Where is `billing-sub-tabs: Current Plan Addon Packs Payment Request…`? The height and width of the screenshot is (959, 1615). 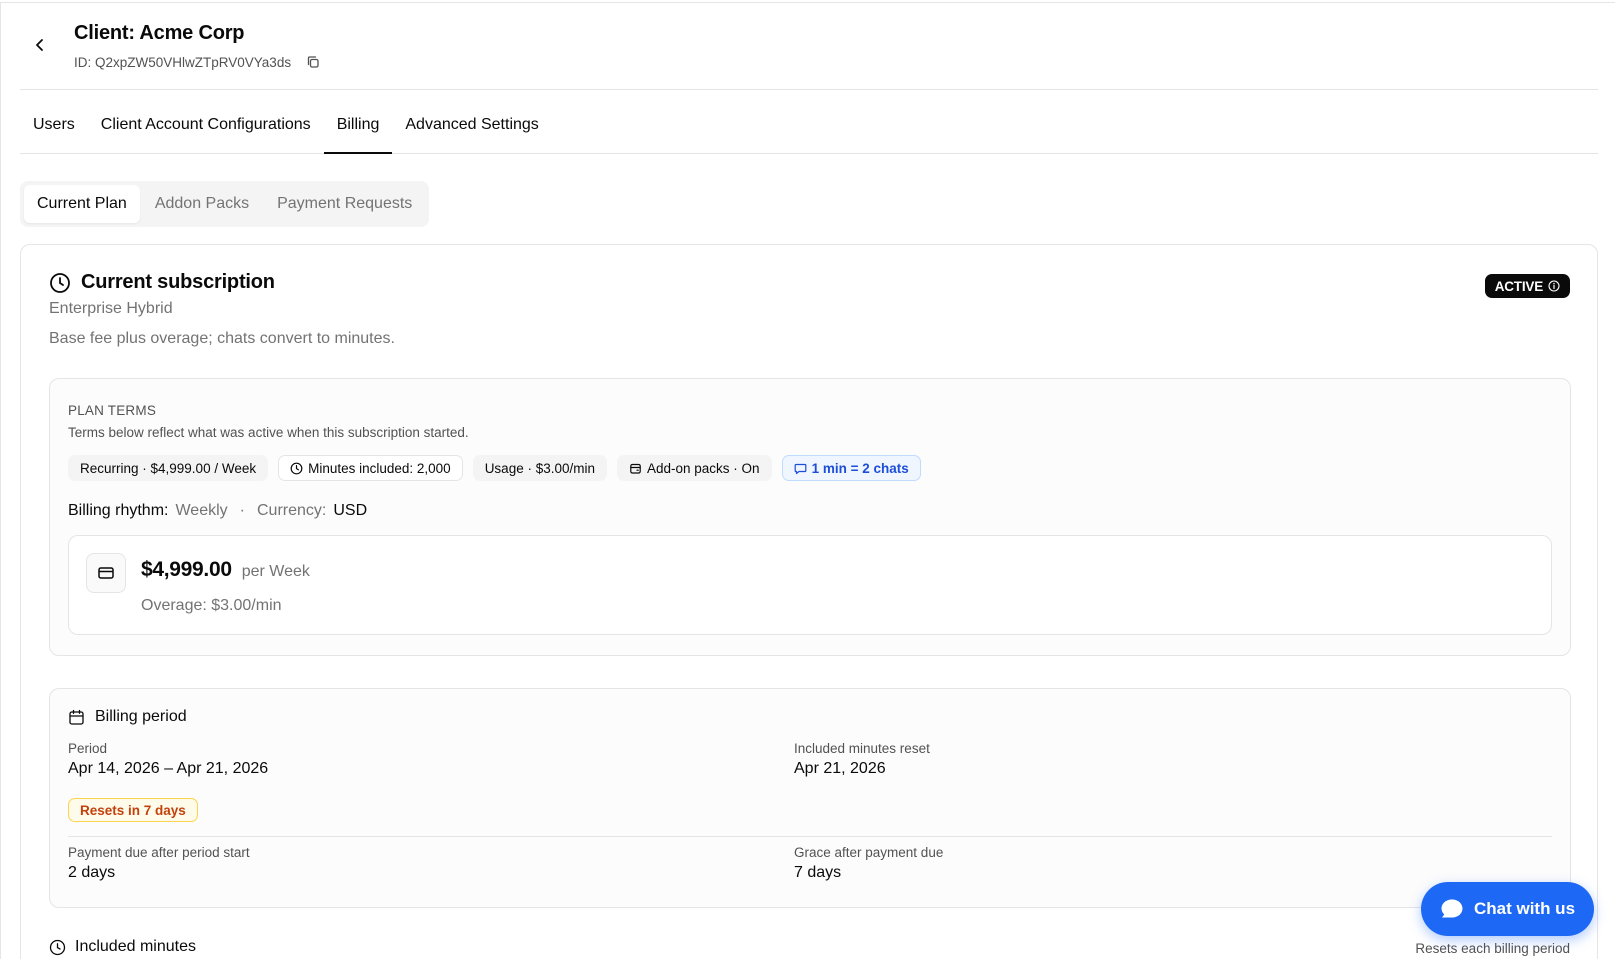 billing-sub-tabs: Current Plan Addon Packs Payment Request… is located at coordinates (225, 204).